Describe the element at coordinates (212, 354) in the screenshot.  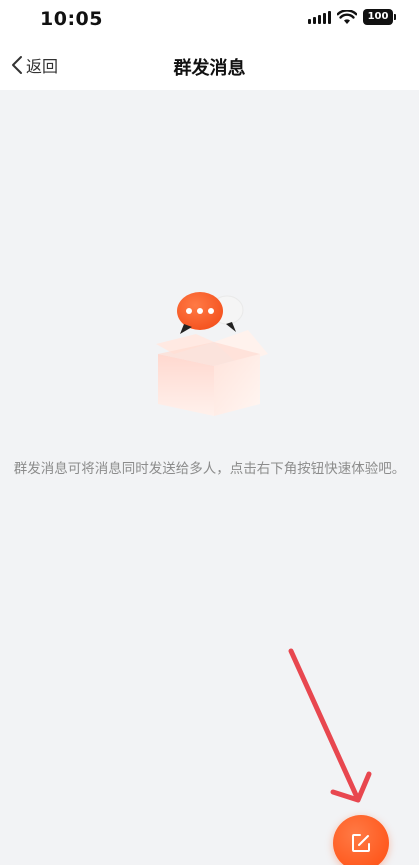
I see `chat-box-illustration` at that location.